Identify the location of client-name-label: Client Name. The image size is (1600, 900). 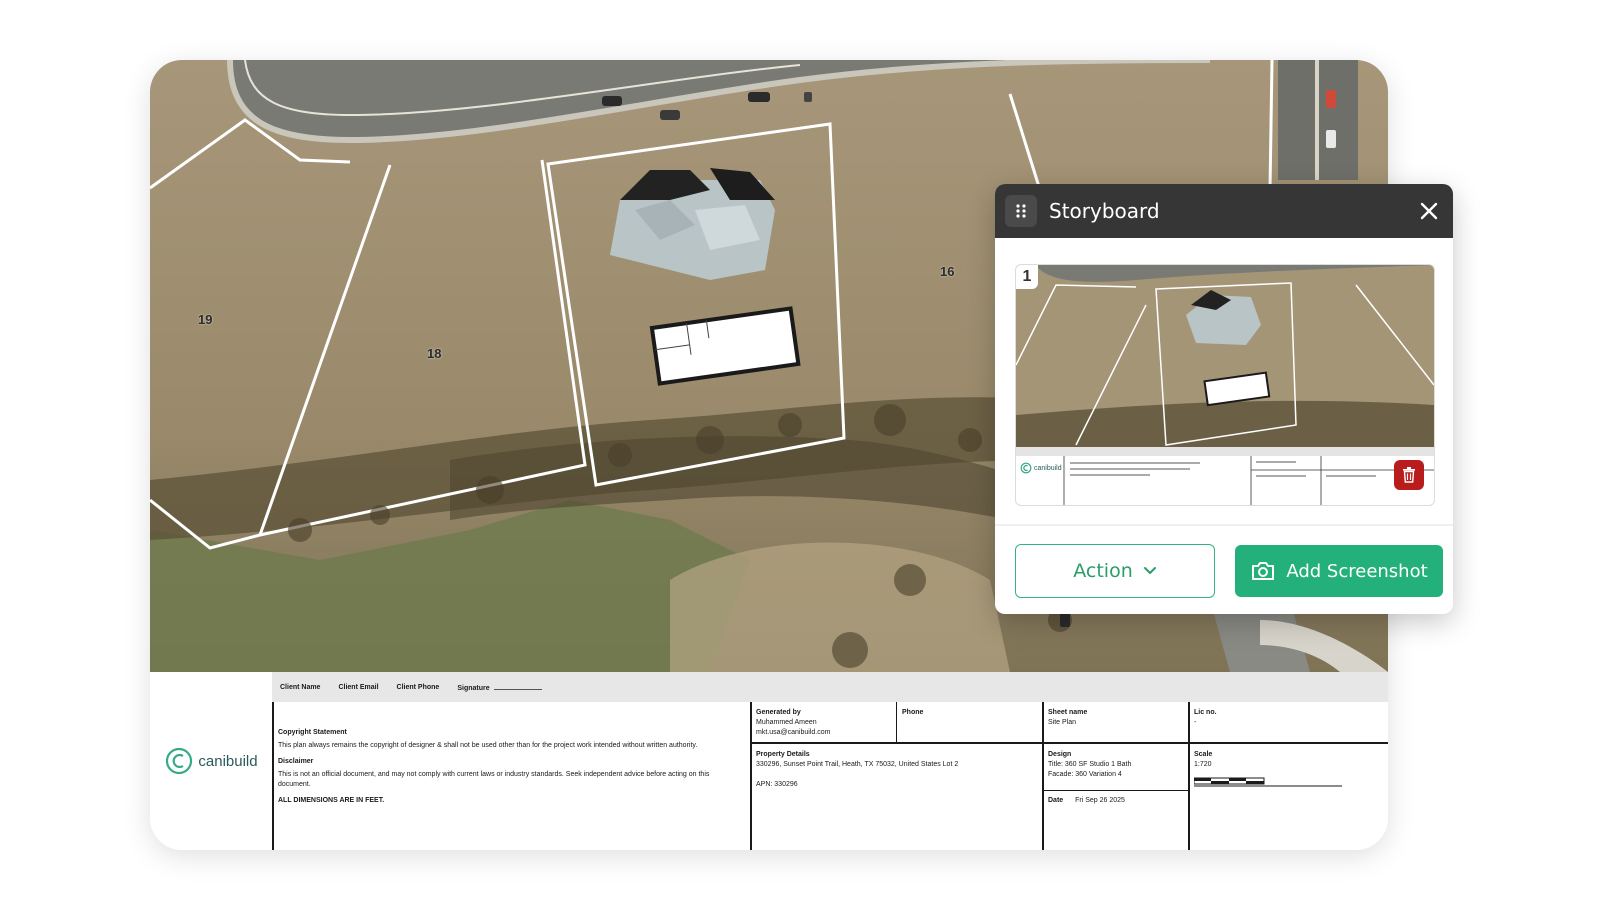
(300, 687).